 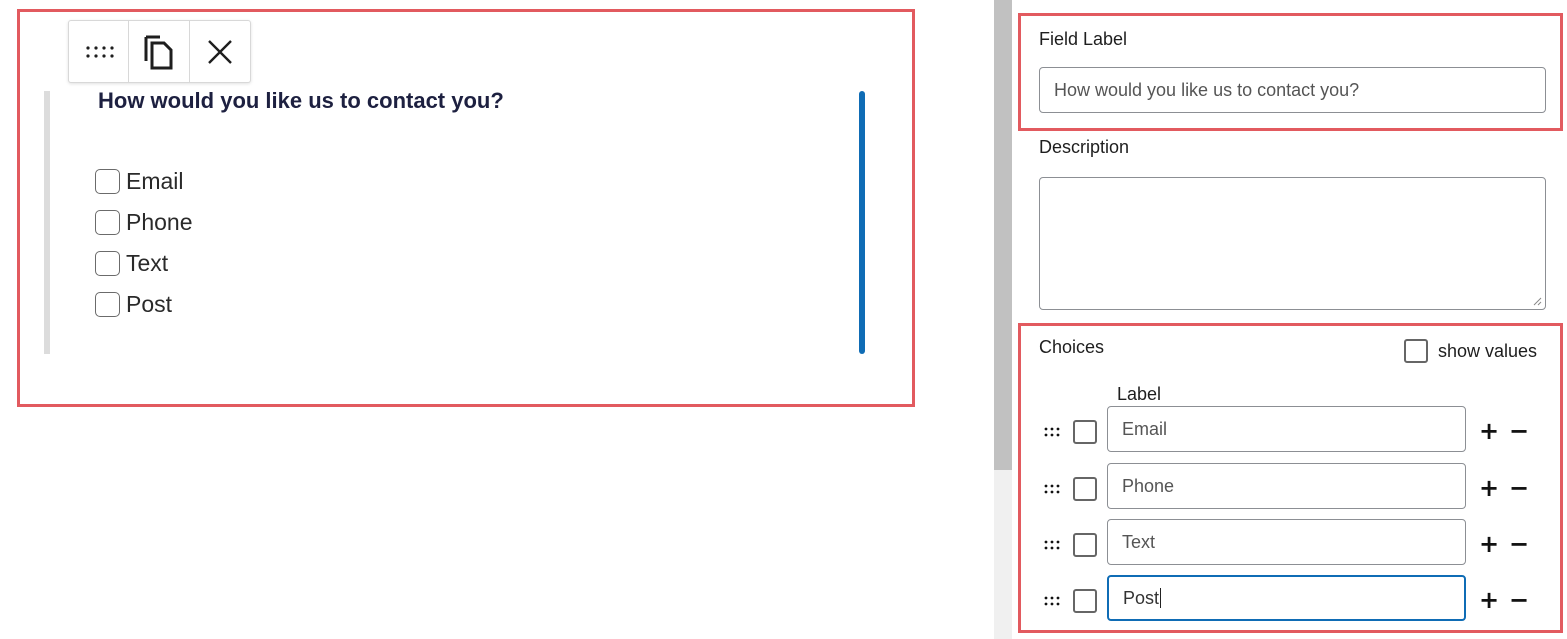 I want to click on question-title: How would you like us to contact you?, so click(x=301, y=100).